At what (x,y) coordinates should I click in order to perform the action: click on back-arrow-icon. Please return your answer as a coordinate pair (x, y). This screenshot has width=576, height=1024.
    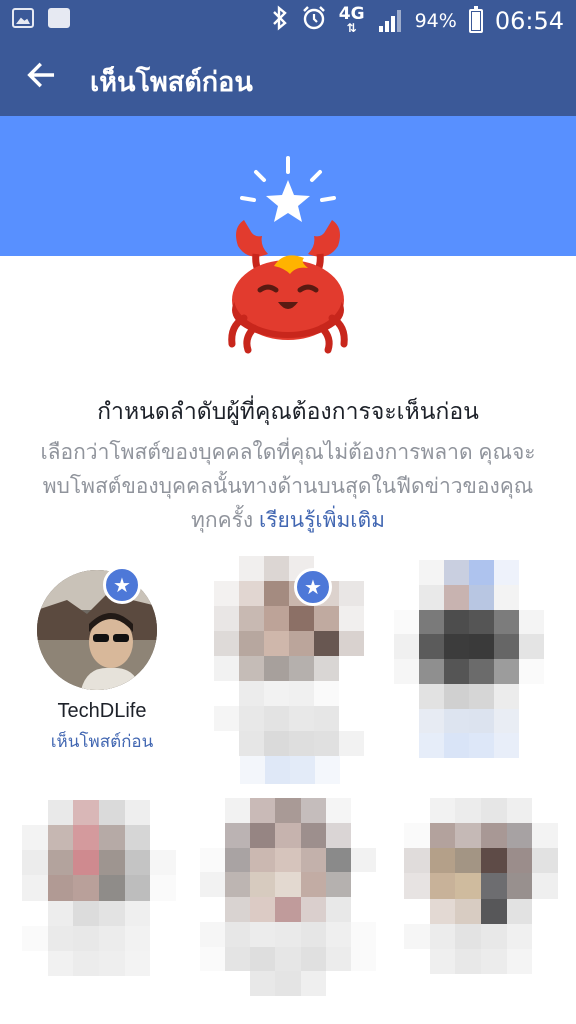
    Looking at the image, I should click on (41, 75).